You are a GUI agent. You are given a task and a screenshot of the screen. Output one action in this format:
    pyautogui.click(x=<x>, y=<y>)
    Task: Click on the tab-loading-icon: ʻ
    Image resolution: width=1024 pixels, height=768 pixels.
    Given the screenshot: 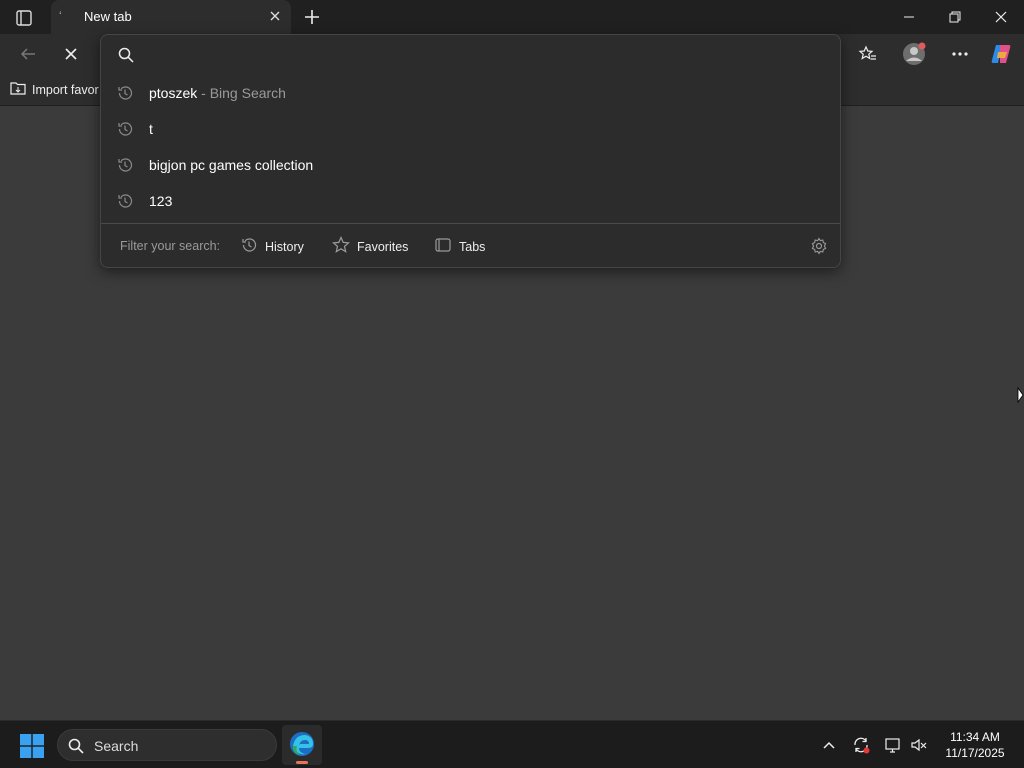 What is the action you would take?
    pyautogui.click(x=60, y=16)
    